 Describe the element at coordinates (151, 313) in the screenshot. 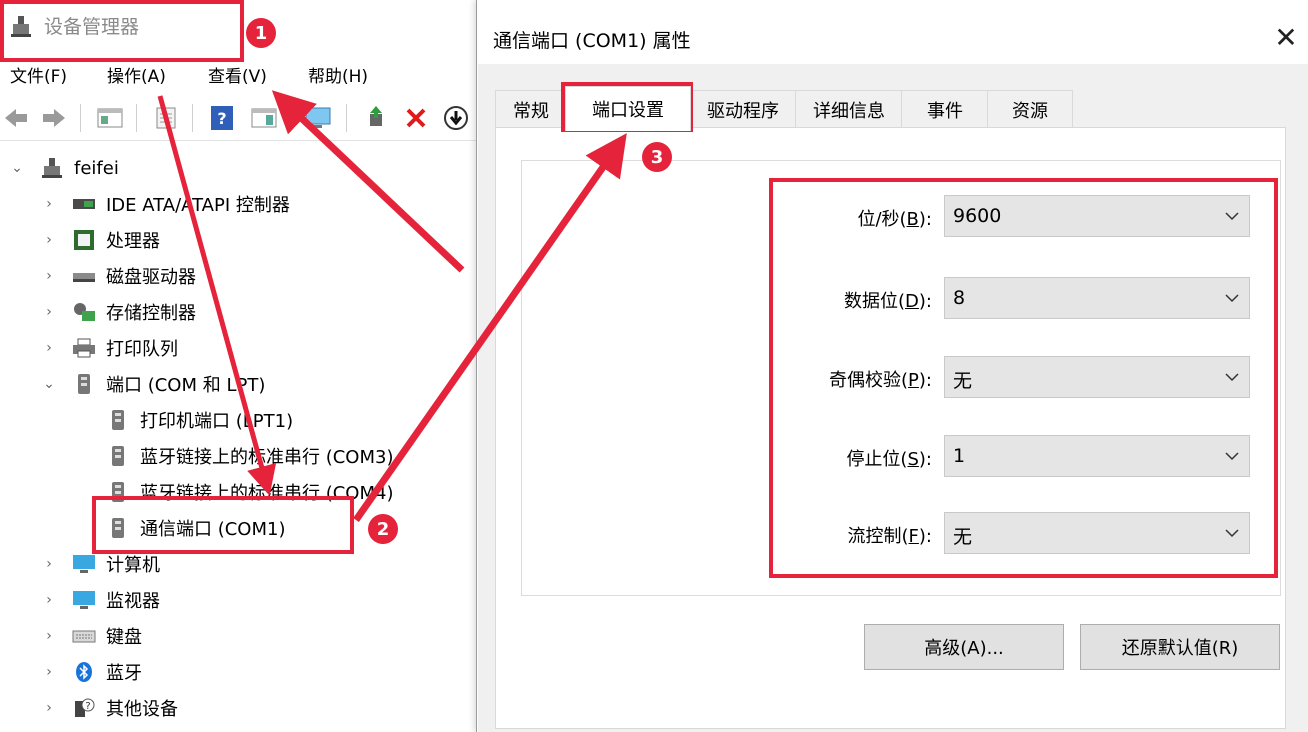

I see `tree-item-label: 存储控制器` at that location.